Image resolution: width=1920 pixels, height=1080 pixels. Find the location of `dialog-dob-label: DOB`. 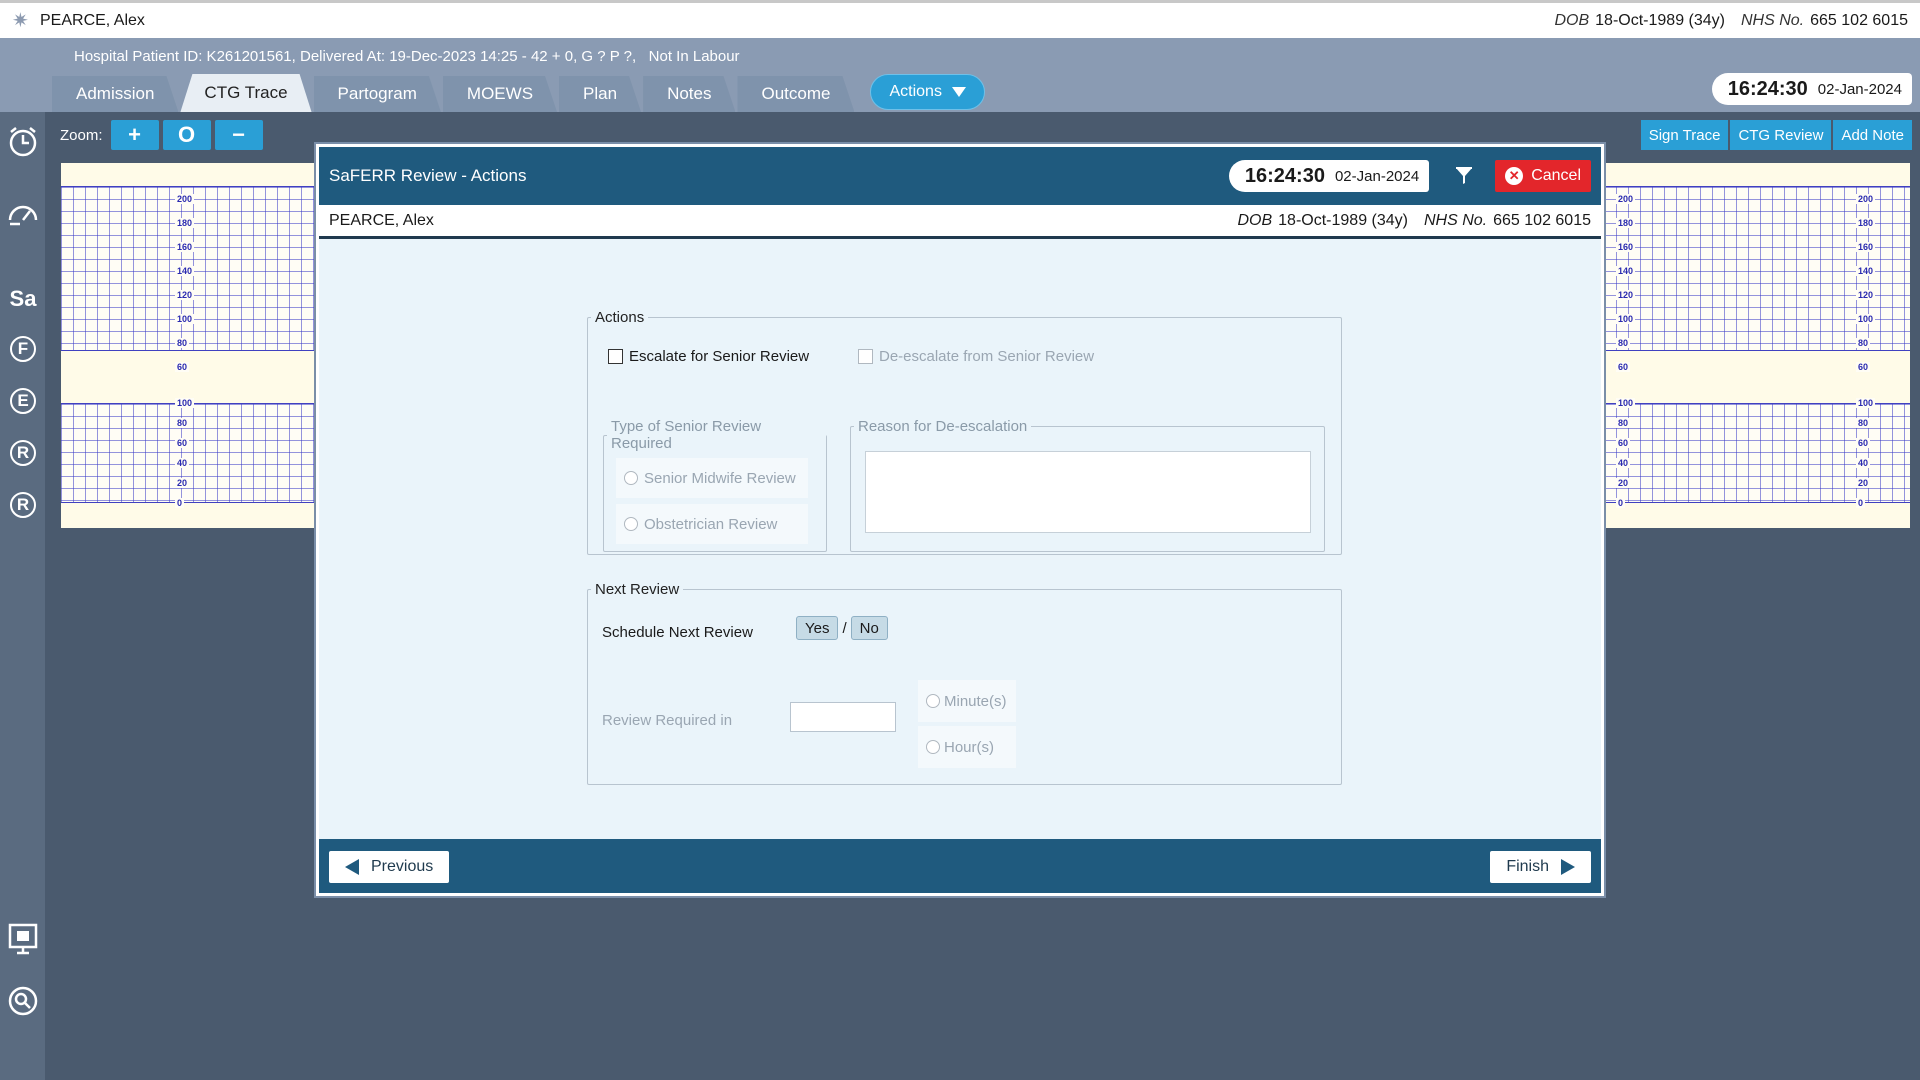

dialog-dob-label: DOB is located at coordinates (1255, 220).